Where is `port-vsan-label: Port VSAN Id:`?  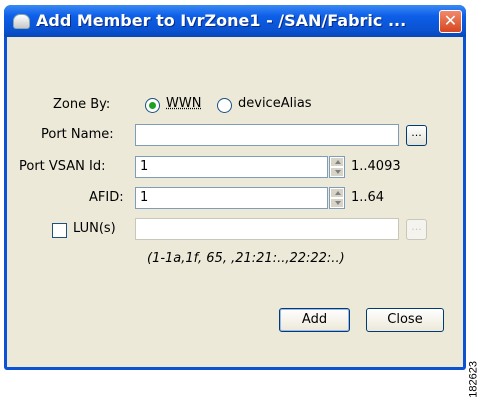
port-vsan-label: Port VSAN Id: is located at coordinates (62, 166).